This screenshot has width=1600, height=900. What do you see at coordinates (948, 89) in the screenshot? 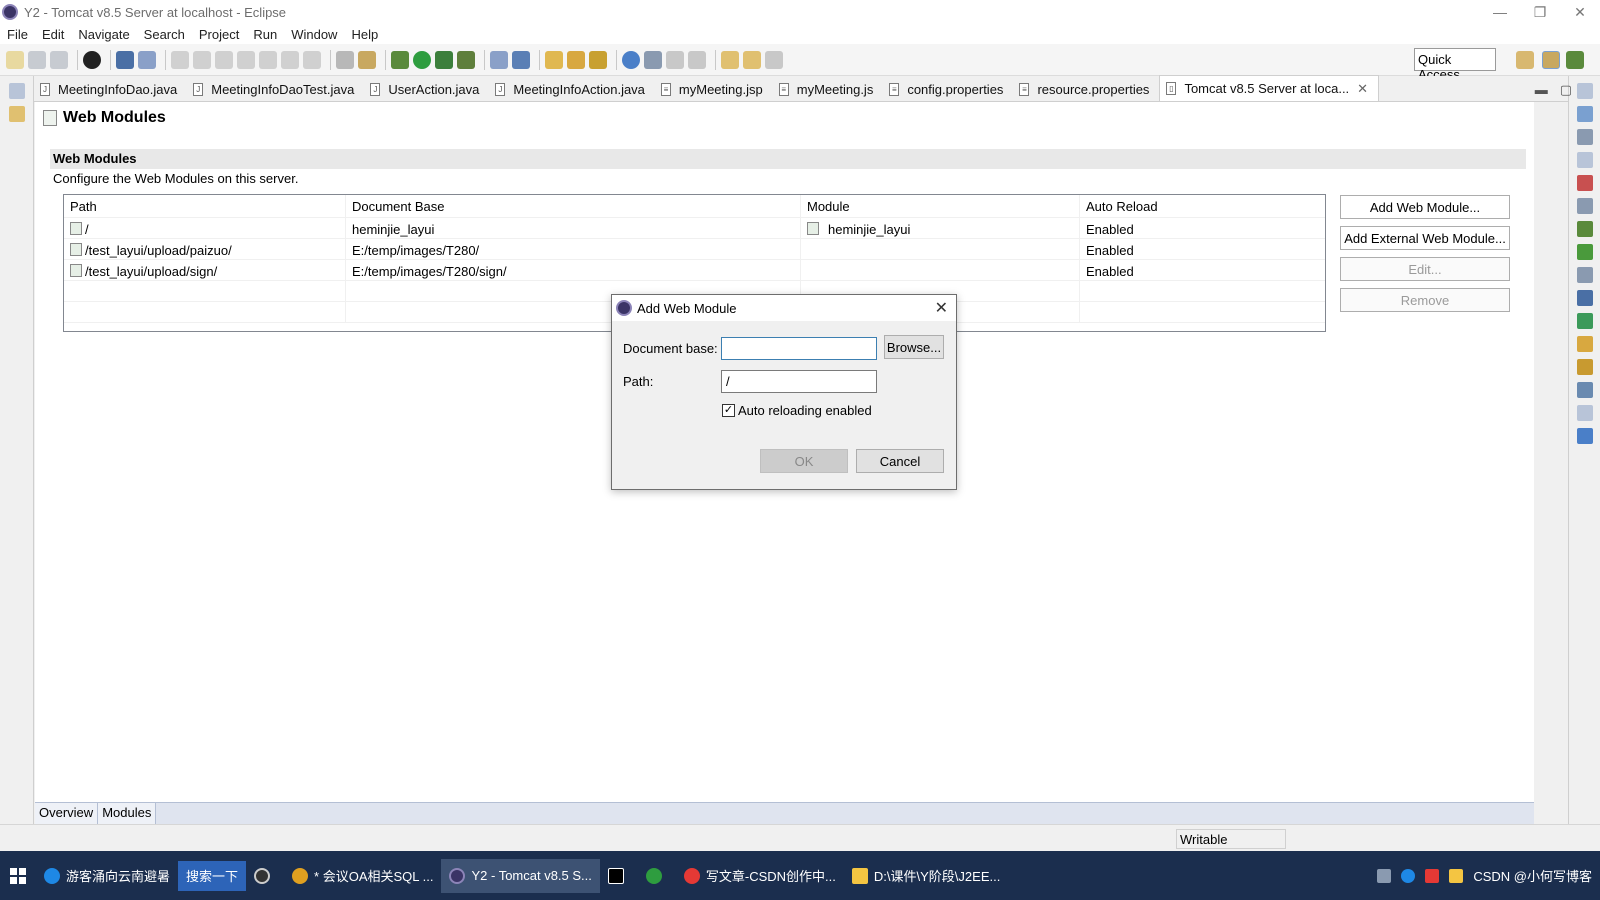
I see `tab-config-properties: ≡ config.properties` at bounding box center [948, 89].